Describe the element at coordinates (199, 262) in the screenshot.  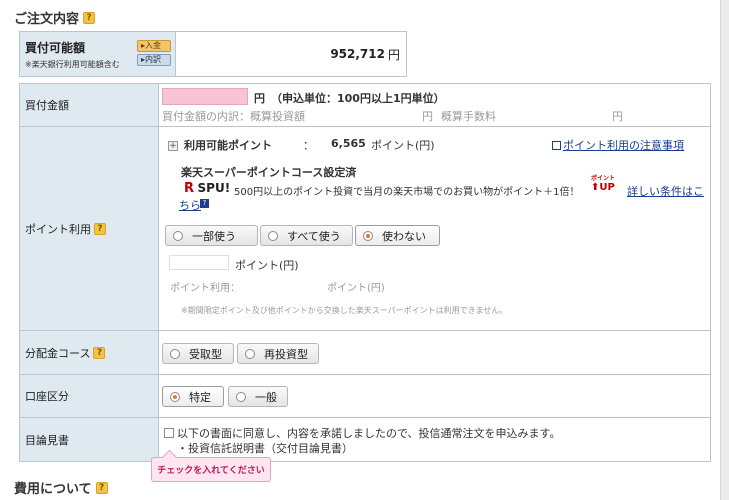
I see `points-amount-input` at that location.